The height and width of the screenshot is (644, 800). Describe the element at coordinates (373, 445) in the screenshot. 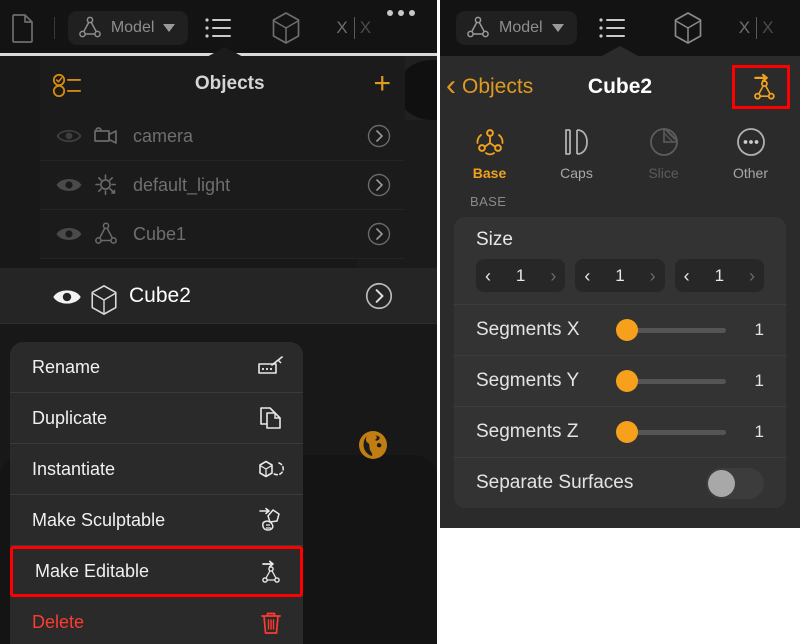

I see `globe-icon` at that location.